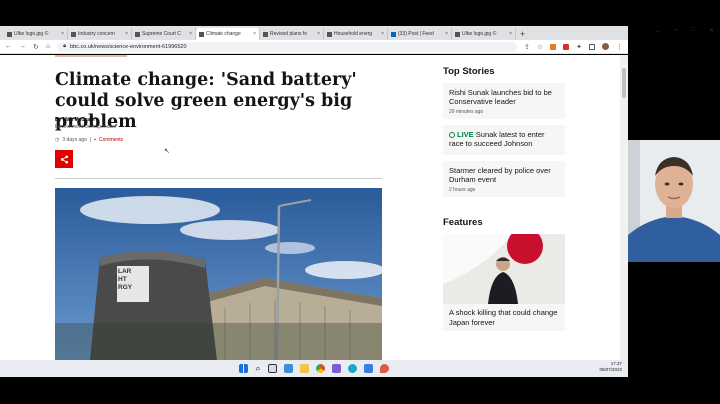 This screenshot has width=720, height=404. Describe the element at coordinates (693, 30) in the screenshot. I see `maximize-icon: □` at that location.